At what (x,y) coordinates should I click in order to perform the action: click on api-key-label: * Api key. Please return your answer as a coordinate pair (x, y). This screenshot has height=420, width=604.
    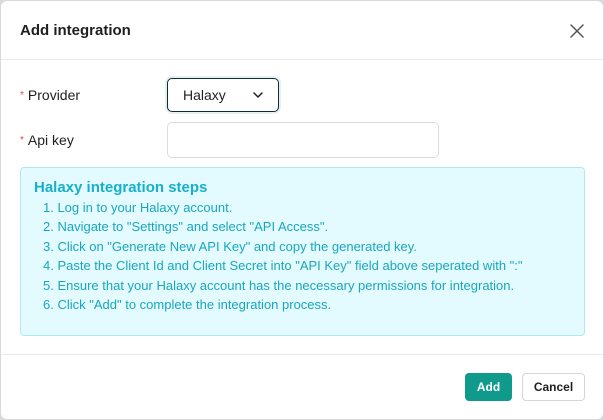
    Looking at the image, I should click on (47, 140).